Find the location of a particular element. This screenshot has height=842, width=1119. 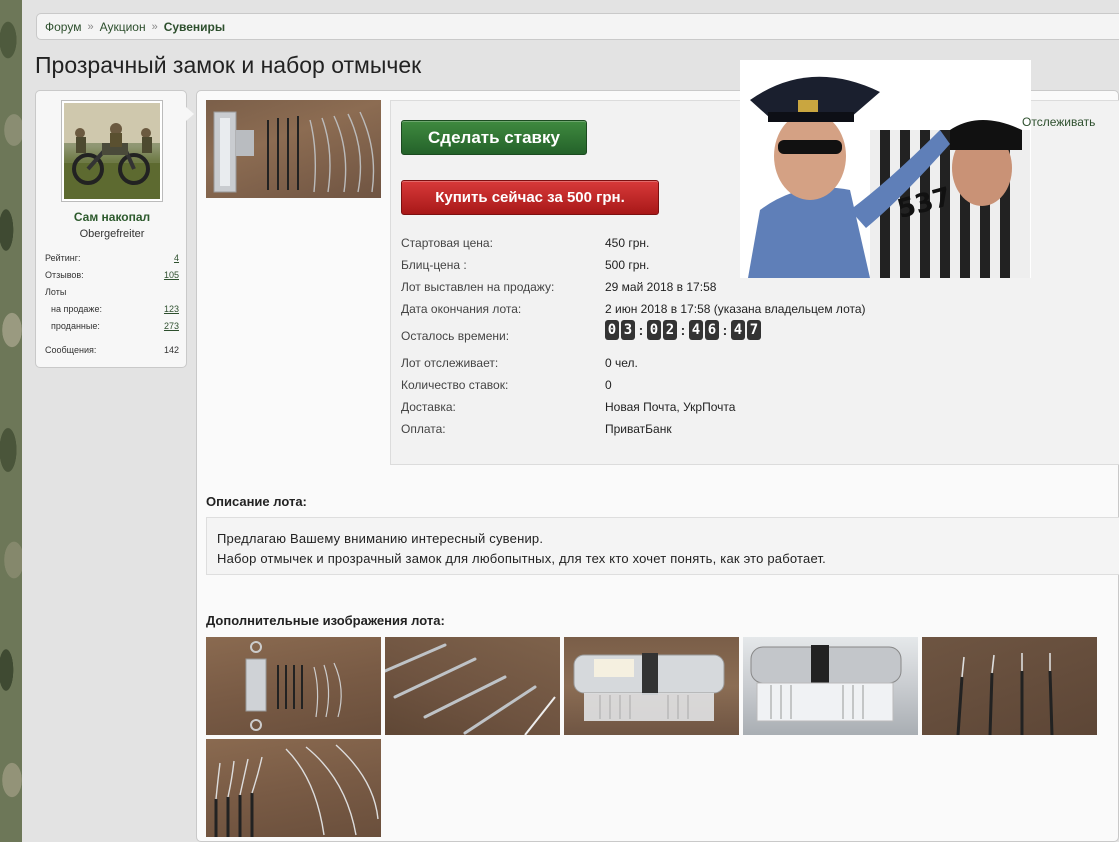

picks-closeup-image is located at coordinates (1005, 694).